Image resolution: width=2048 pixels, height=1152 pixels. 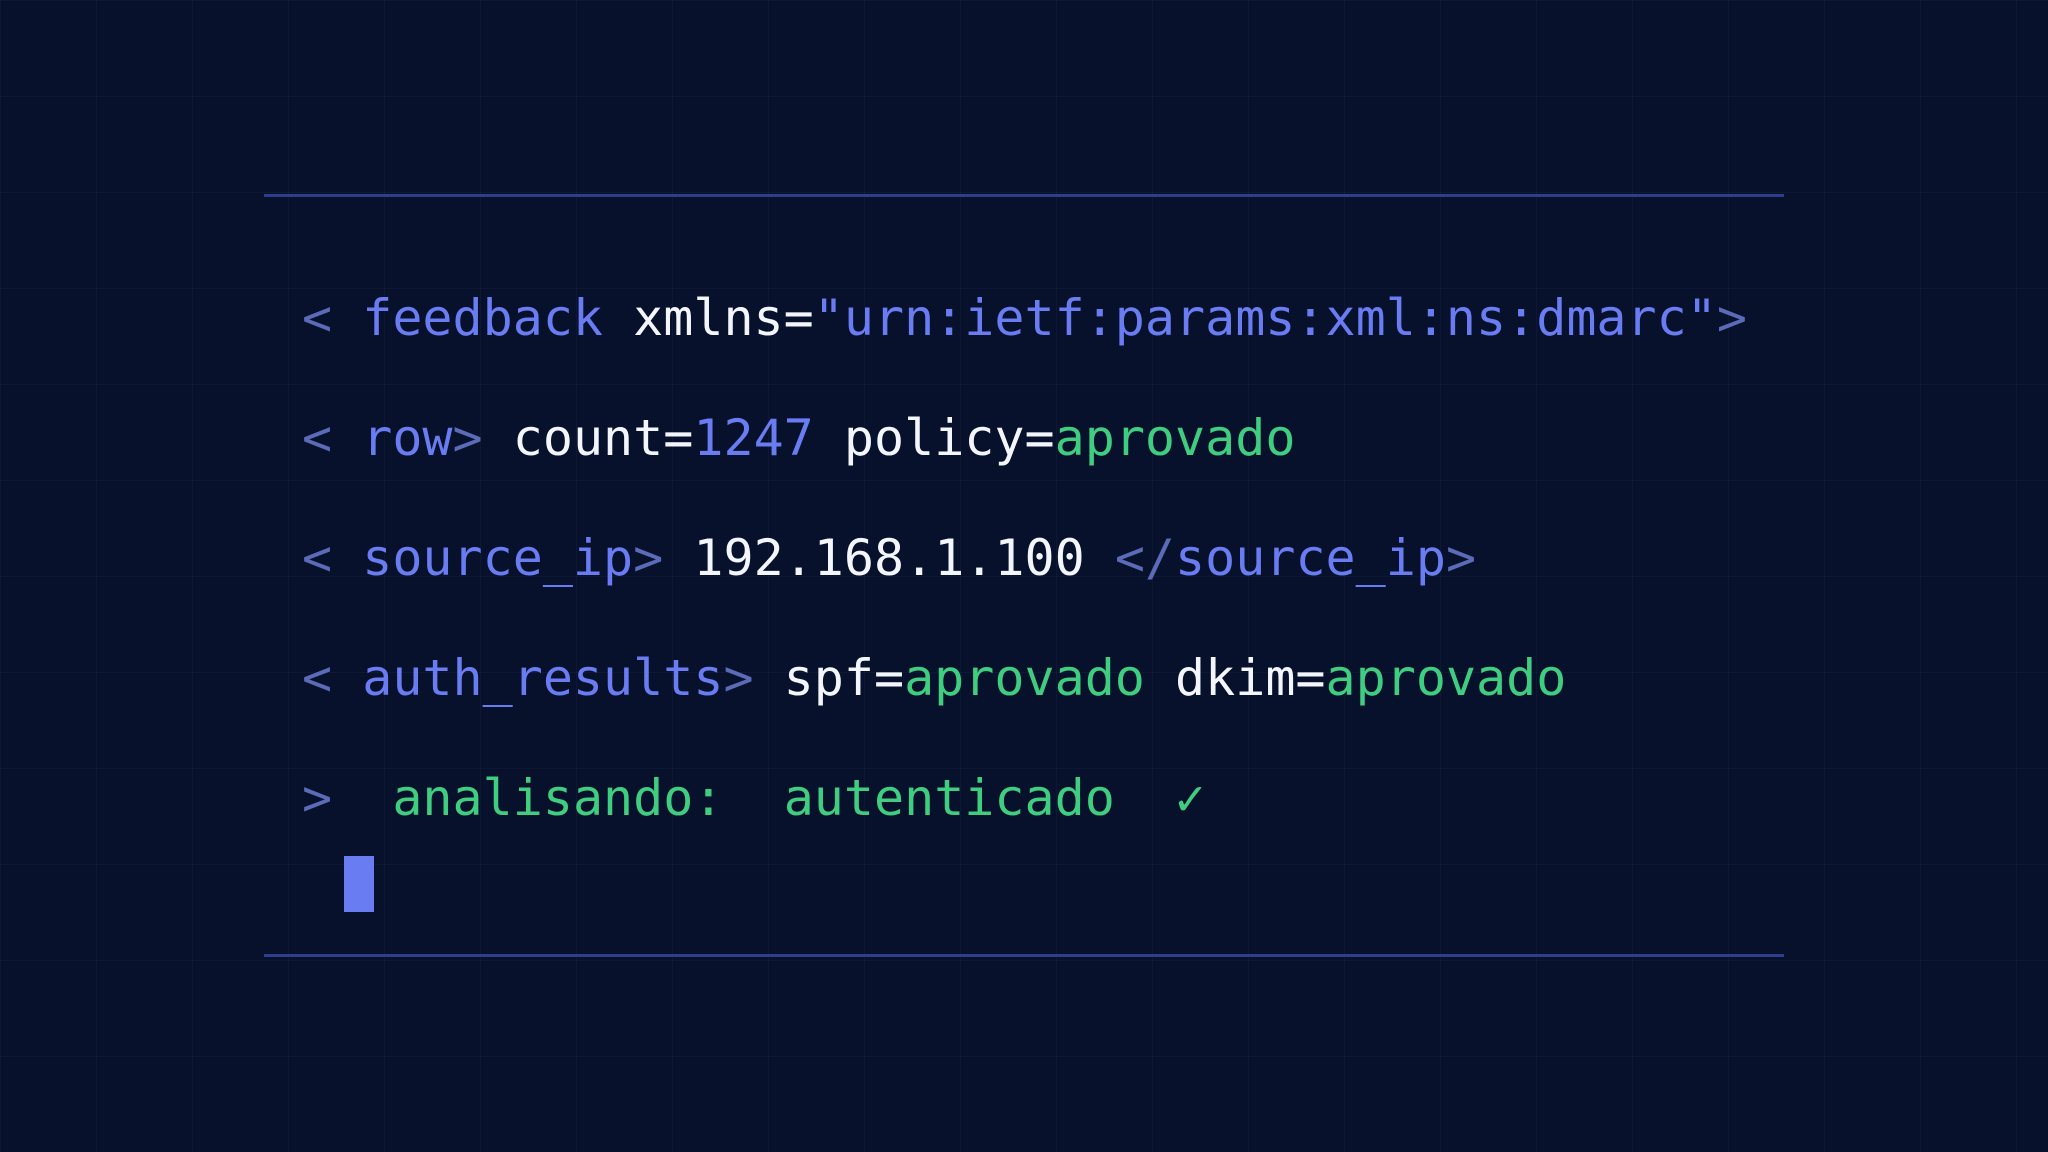 I want to click on xmlns-attribute: xmlns=, so click(x=708, y=318).